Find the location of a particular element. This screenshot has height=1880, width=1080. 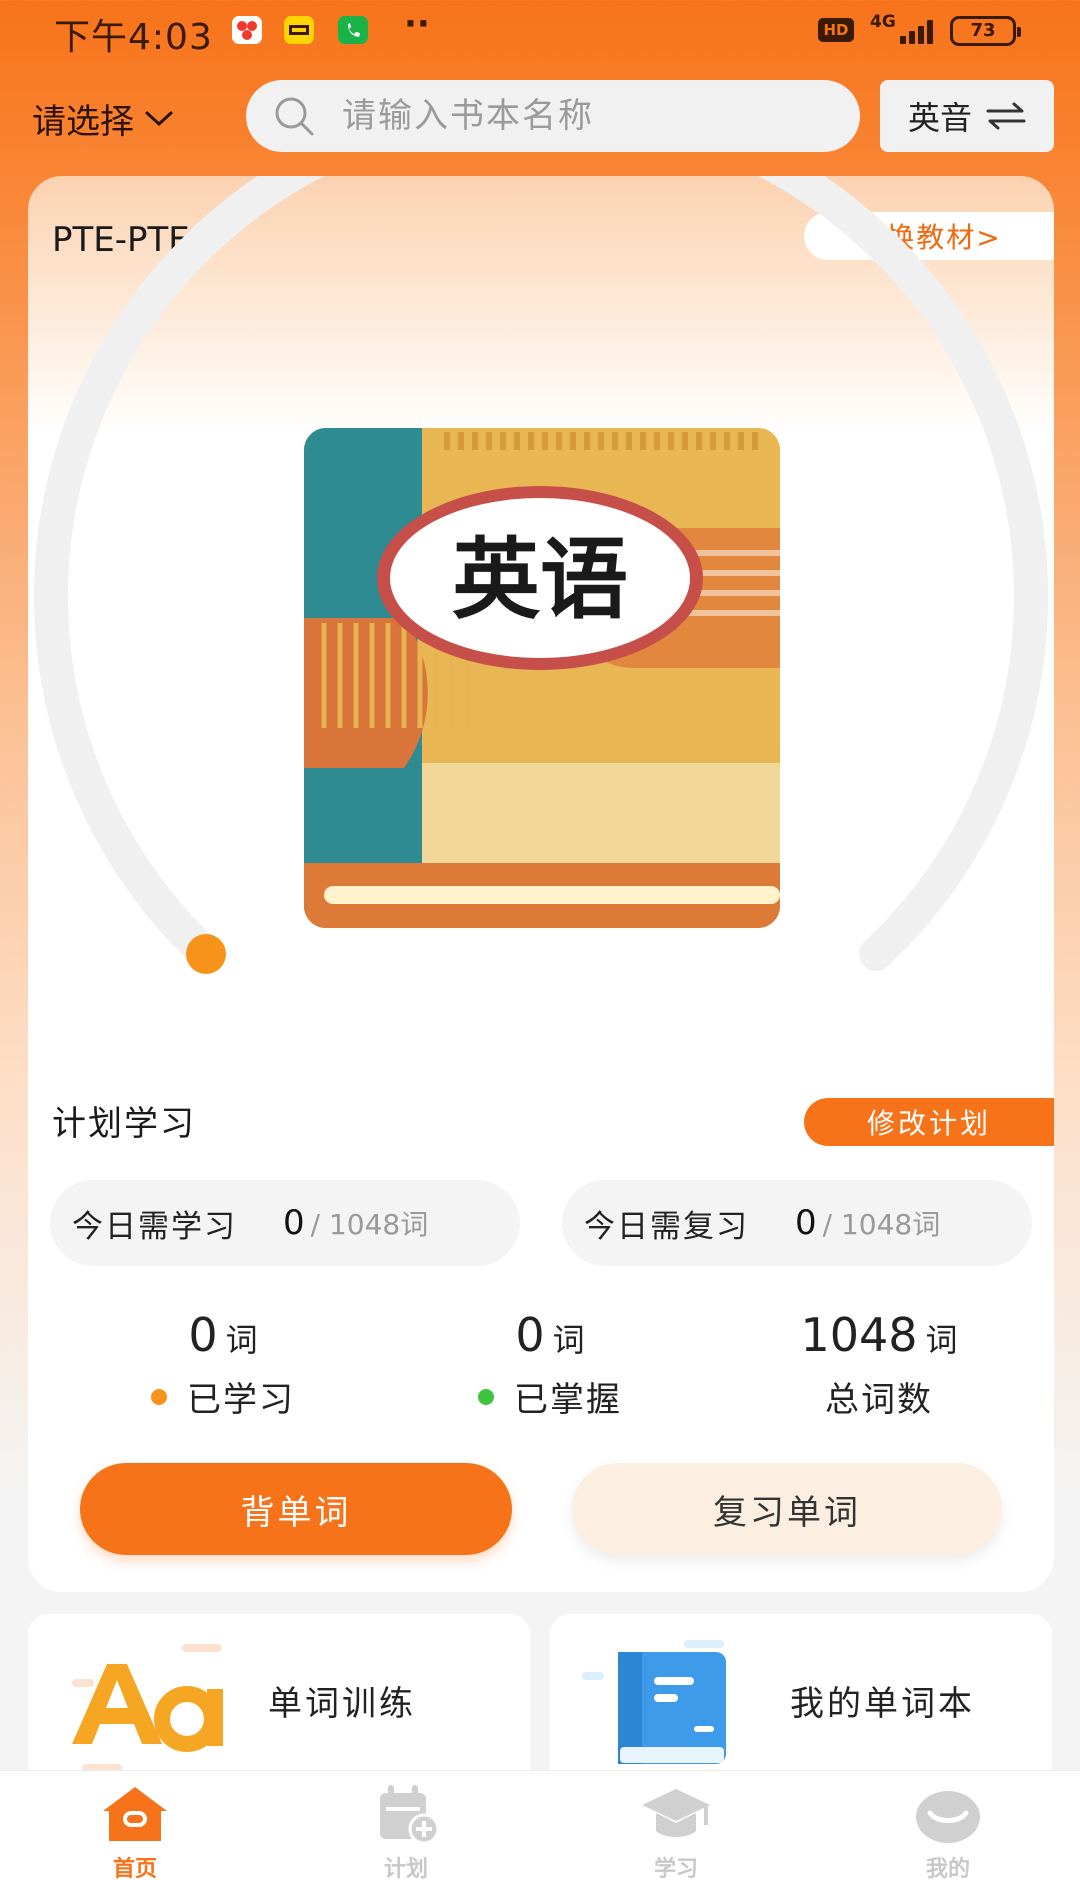

tab-home: 首页 is located at coordinates (135, 1831).